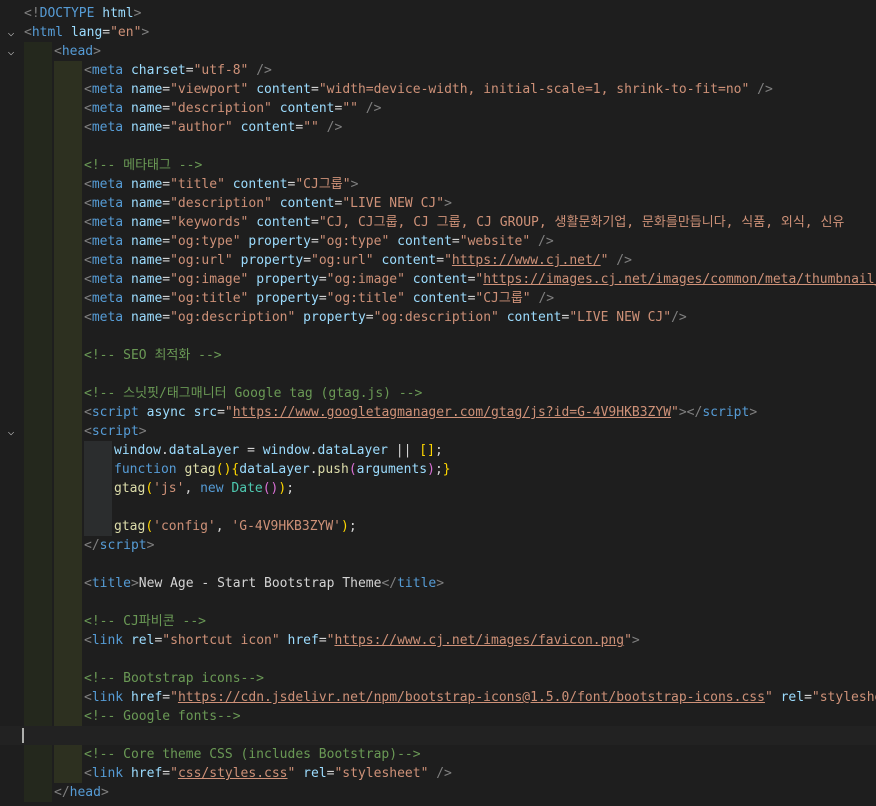 The width and height of the screenshot is (876, 806). What do you see at coordinates (438, 792) in the screenshot?
I see `code-line: </head>` at bounding box center [438, 792].